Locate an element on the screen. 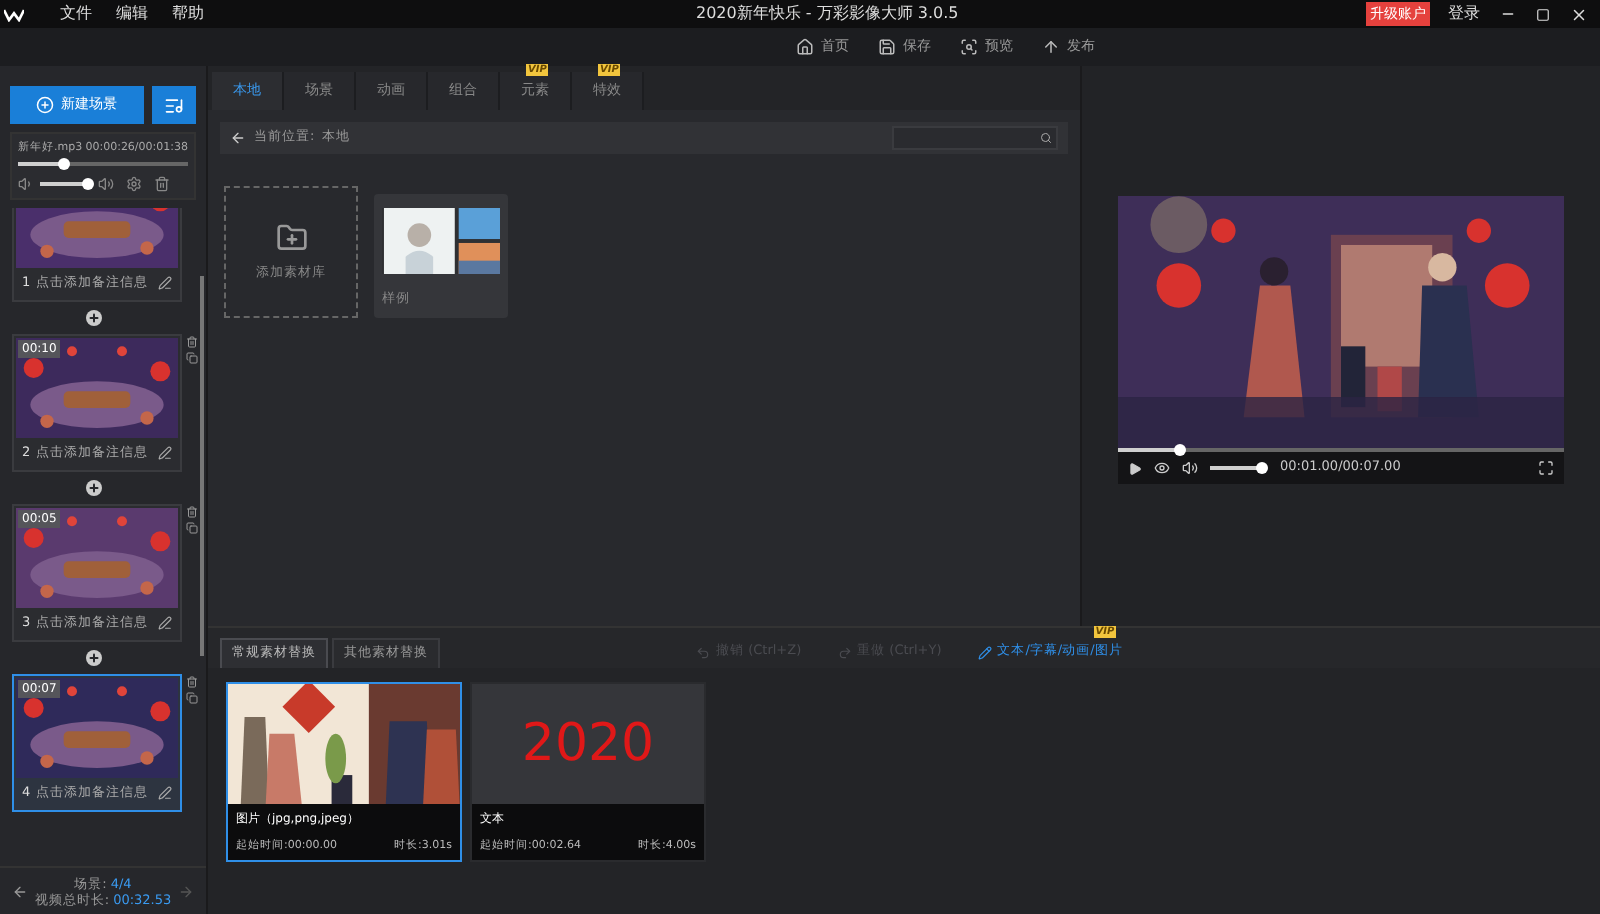 The image size is (1600, 914). back-arrow-icon is located at coordinates (238, 138).